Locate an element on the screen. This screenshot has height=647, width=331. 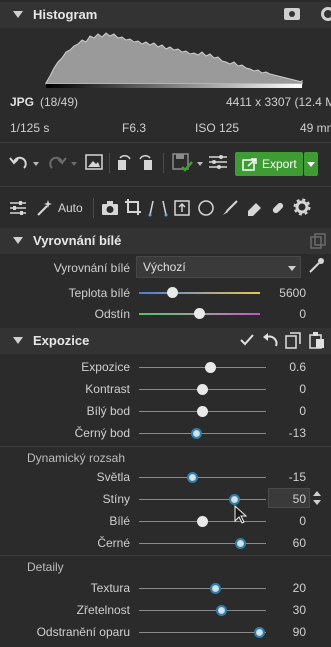
file-index: (18/49) is located at coordinates (59, 102).